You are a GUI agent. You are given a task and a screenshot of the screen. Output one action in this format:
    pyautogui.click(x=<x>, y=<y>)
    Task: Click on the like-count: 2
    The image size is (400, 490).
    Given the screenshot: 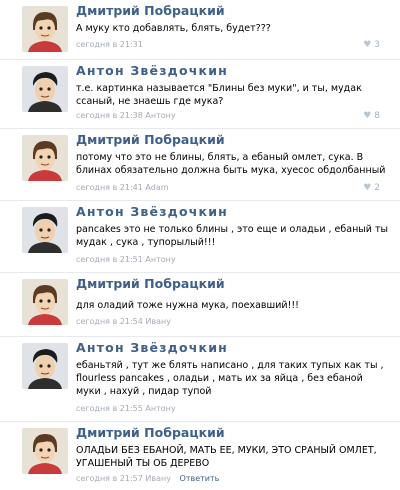 What is the action you would take?
    pyautogui.click(x=377, y=188)
    